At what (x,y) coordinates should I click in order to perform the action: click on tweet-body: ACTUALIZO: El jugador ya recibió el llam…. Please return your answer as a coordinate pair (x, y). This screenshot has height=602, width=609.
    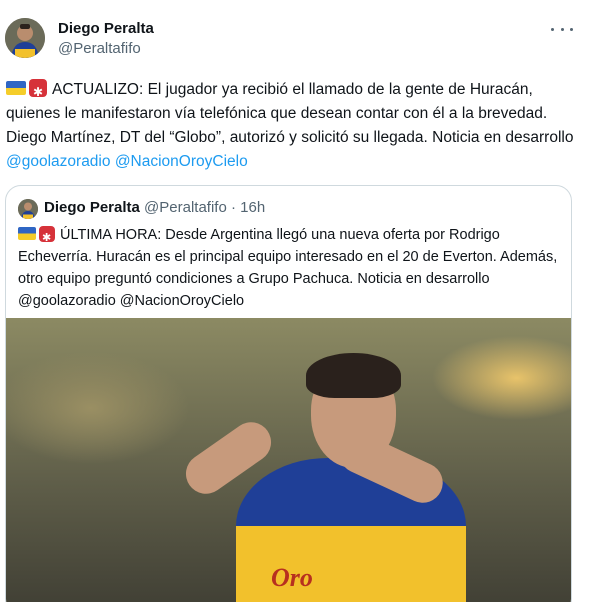
    Looking at the image, I should click on (290, 113).